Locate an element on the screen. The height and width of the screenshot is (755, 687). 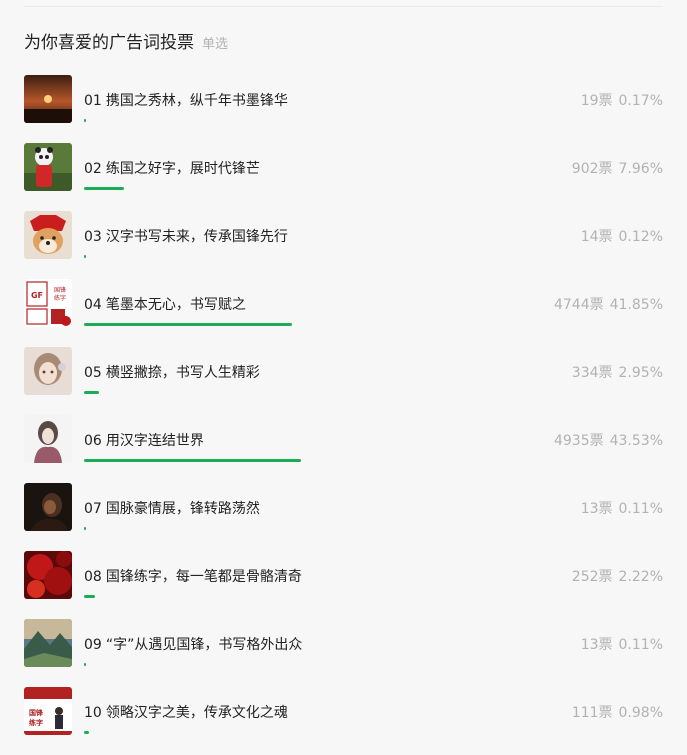
option-stats: 902票 7.96% is located at coordinates (617, 168).